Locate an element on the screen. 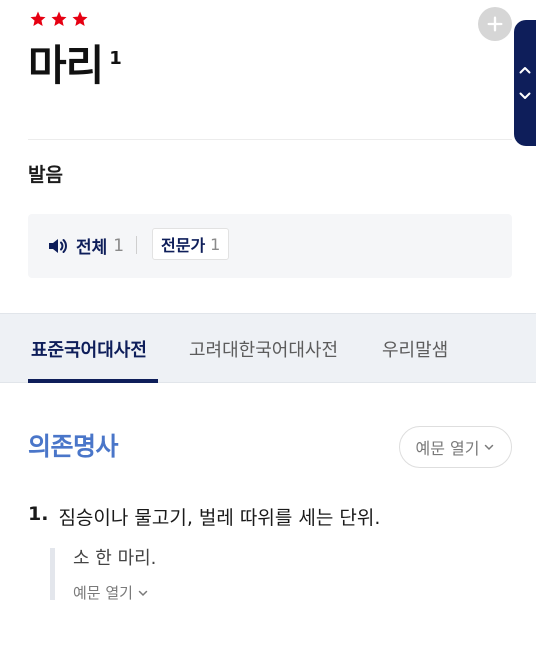 The image size is (536, 646). open-examples-button: 예문 열기 is located at coordinates (455, 447).